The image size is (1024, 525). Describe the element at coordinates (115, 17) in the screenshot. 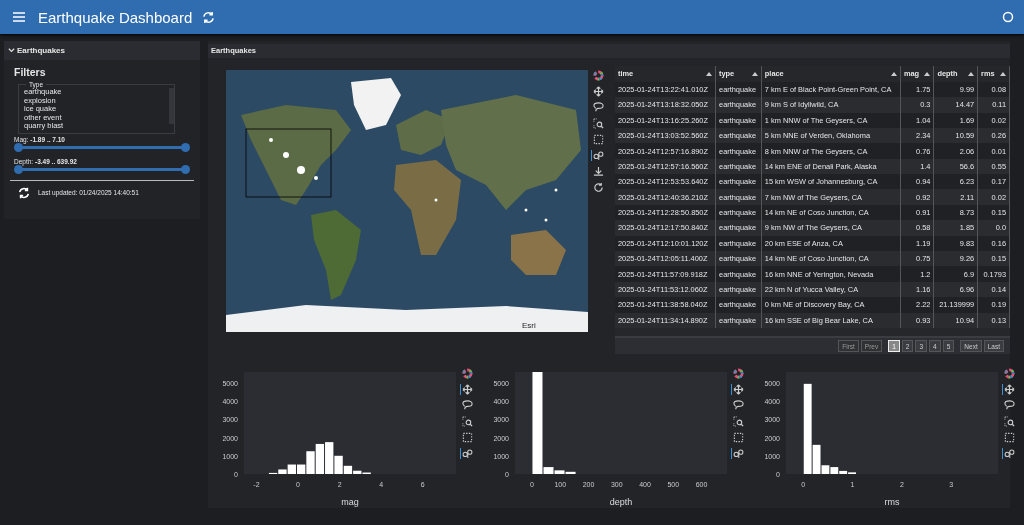

I see `app-title: Earthquake Dashboard` at that location.